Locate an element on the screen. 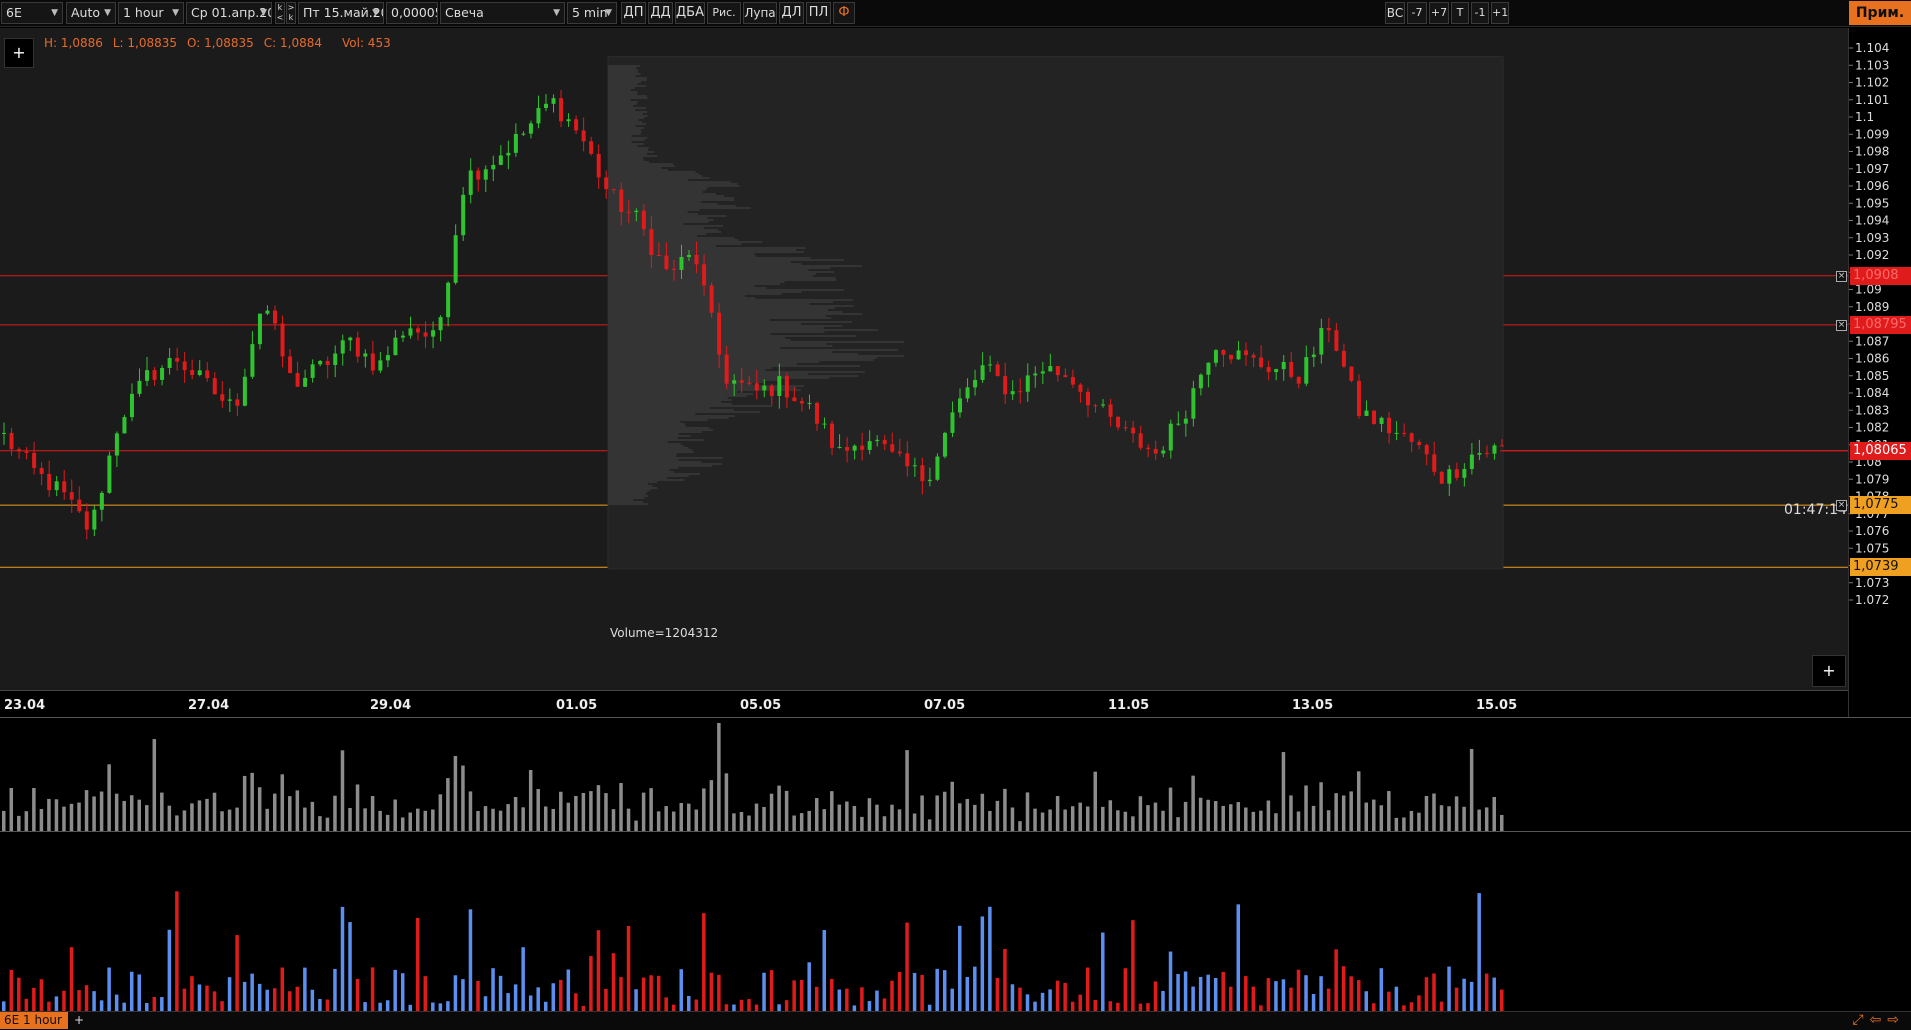 This screenshot has width=1911, height=1030. phi-icon: Ф is located at coordinates (844, 13).